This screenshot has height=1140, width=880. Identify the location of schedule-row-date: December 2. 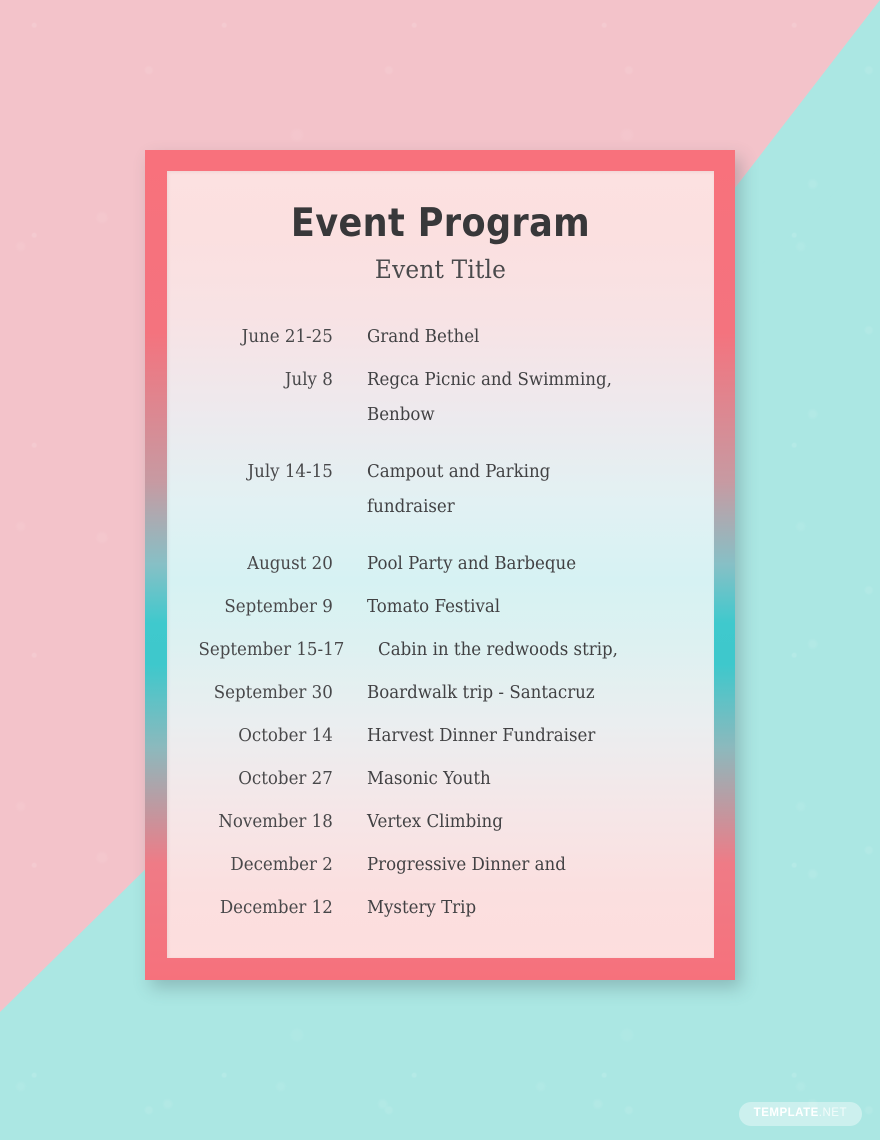
(281, 865).